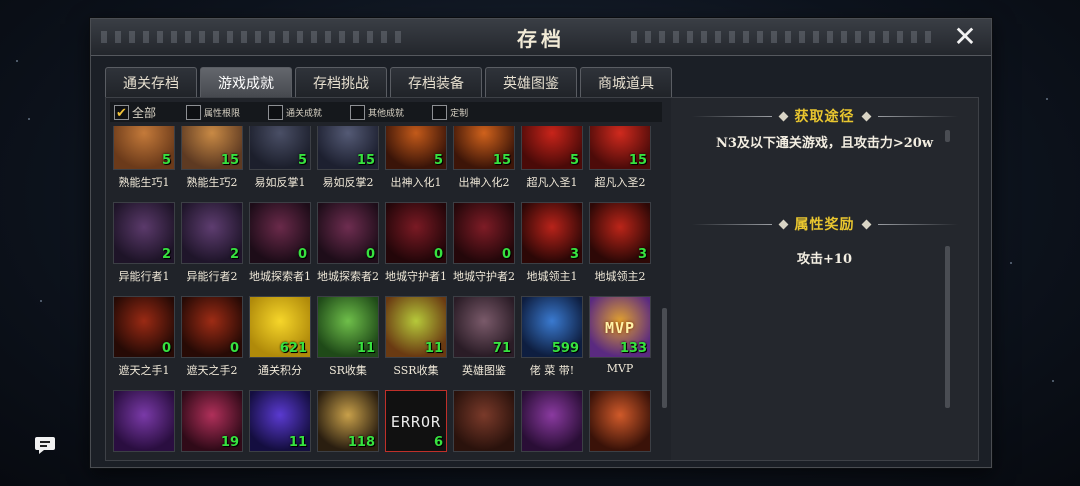  I want to click on achievement-item: 599 佬 菜 带!, so click(552, 343).